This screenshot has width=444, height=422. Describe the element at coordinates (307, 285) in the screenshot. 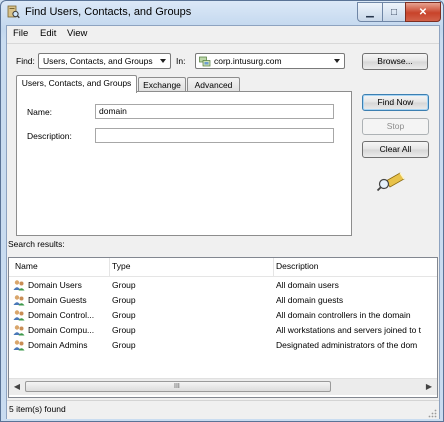

I see `cell-description: All domain users` at that location.